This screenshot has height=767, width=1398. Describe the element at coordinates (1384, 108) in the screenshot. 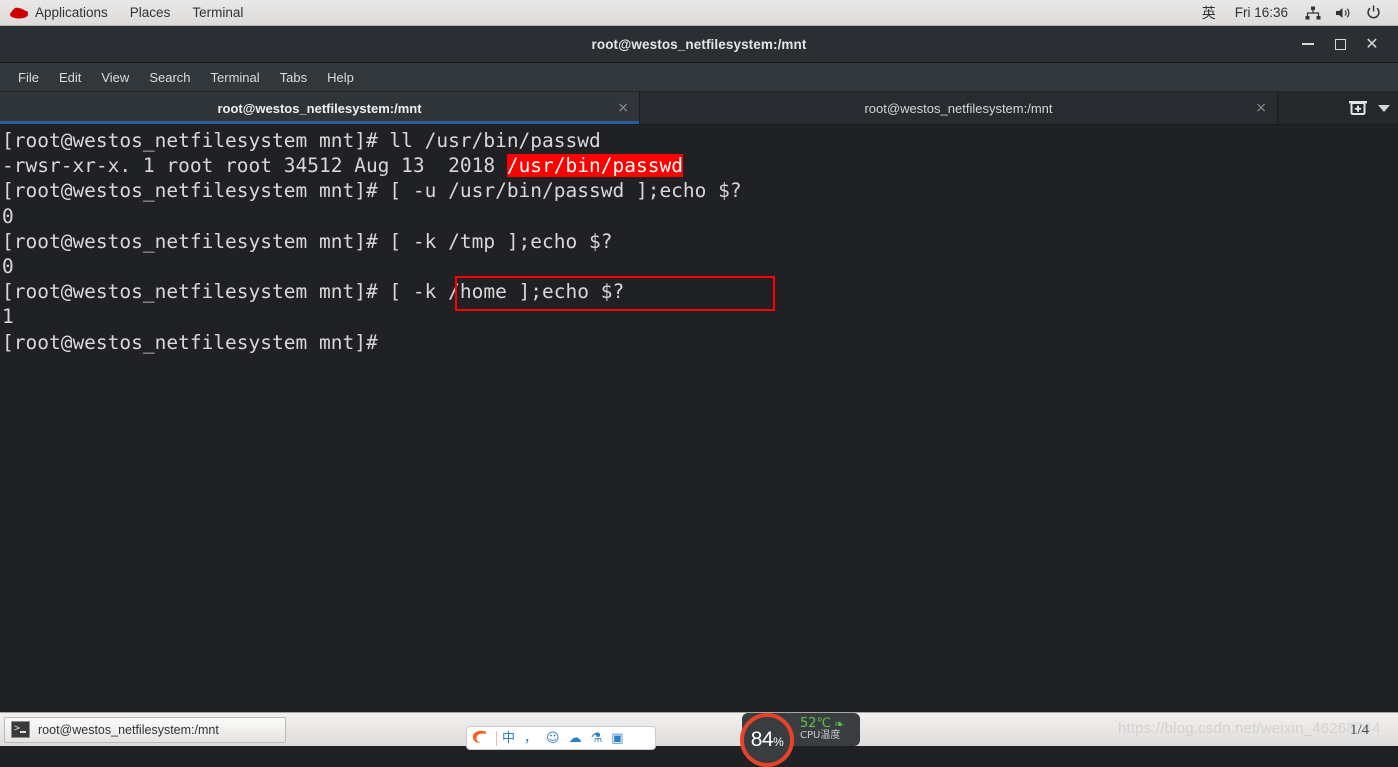

I see `chevron-down-icon` at that location.